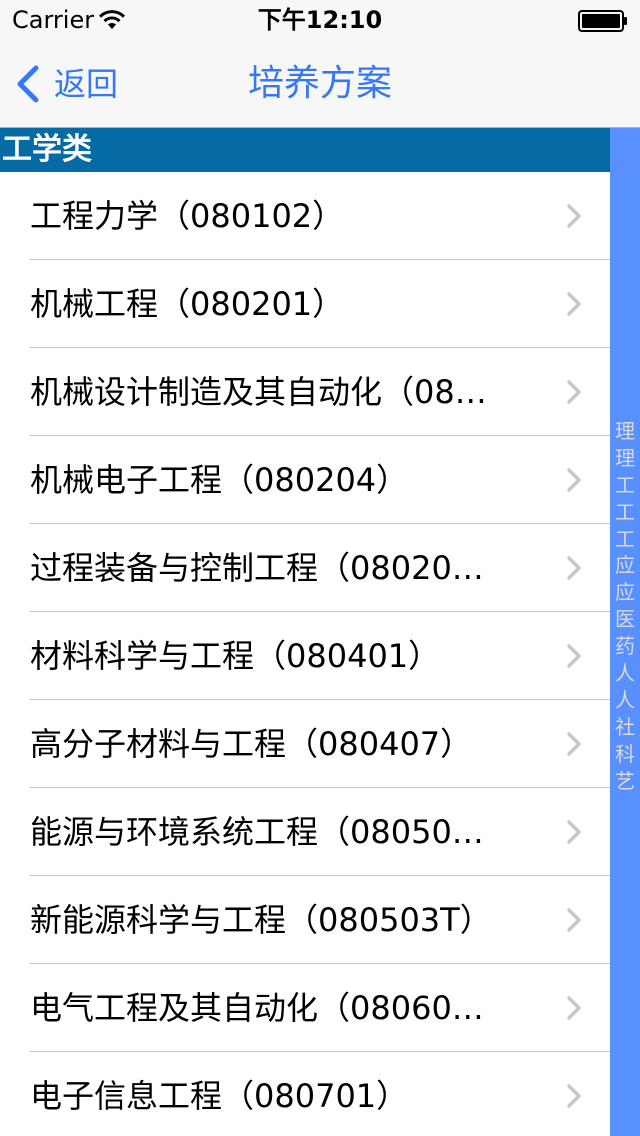 Image resolution: width=640 pixels, height=1136 pixels. I want to click on section-index-entry: 医, so click(625, 619).